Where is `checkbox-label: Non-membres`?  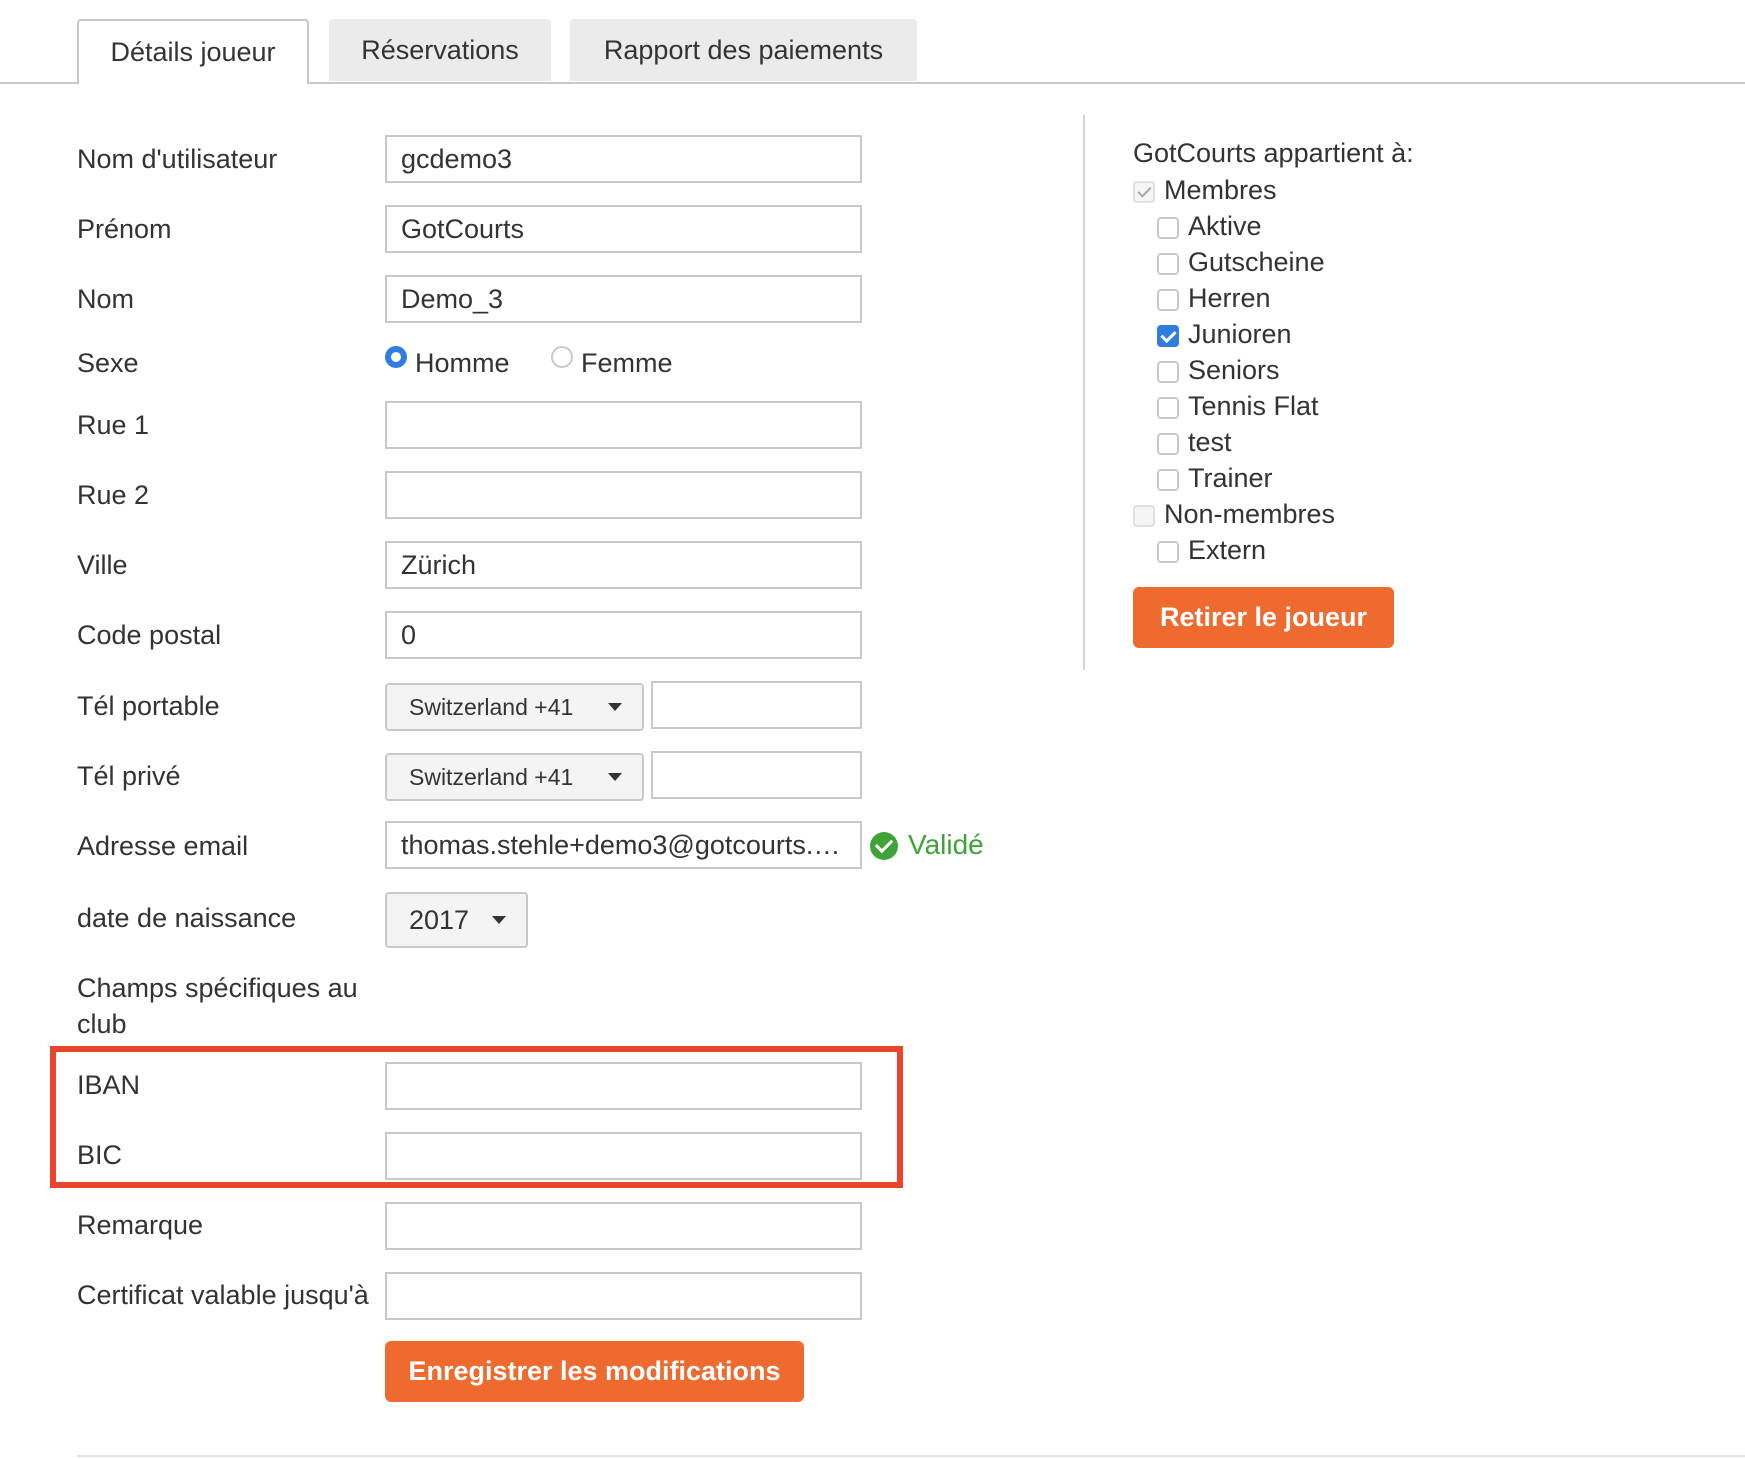
checkbox-label: Non-membres is located at coordinates (1250, 514).